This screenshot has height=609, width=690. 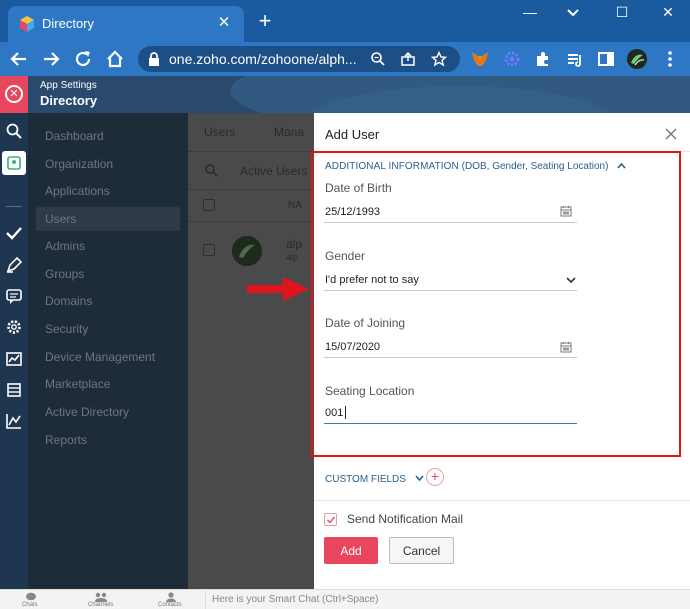 I want to click on tab-users: Users, so click(x=219, y=132).